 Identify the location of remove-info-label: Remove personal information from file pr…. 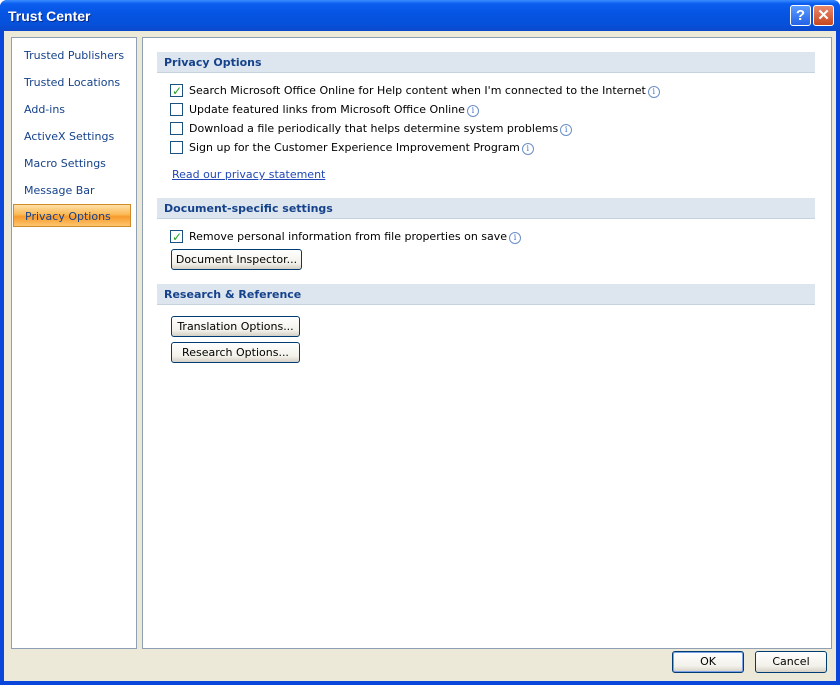
(348, 236).